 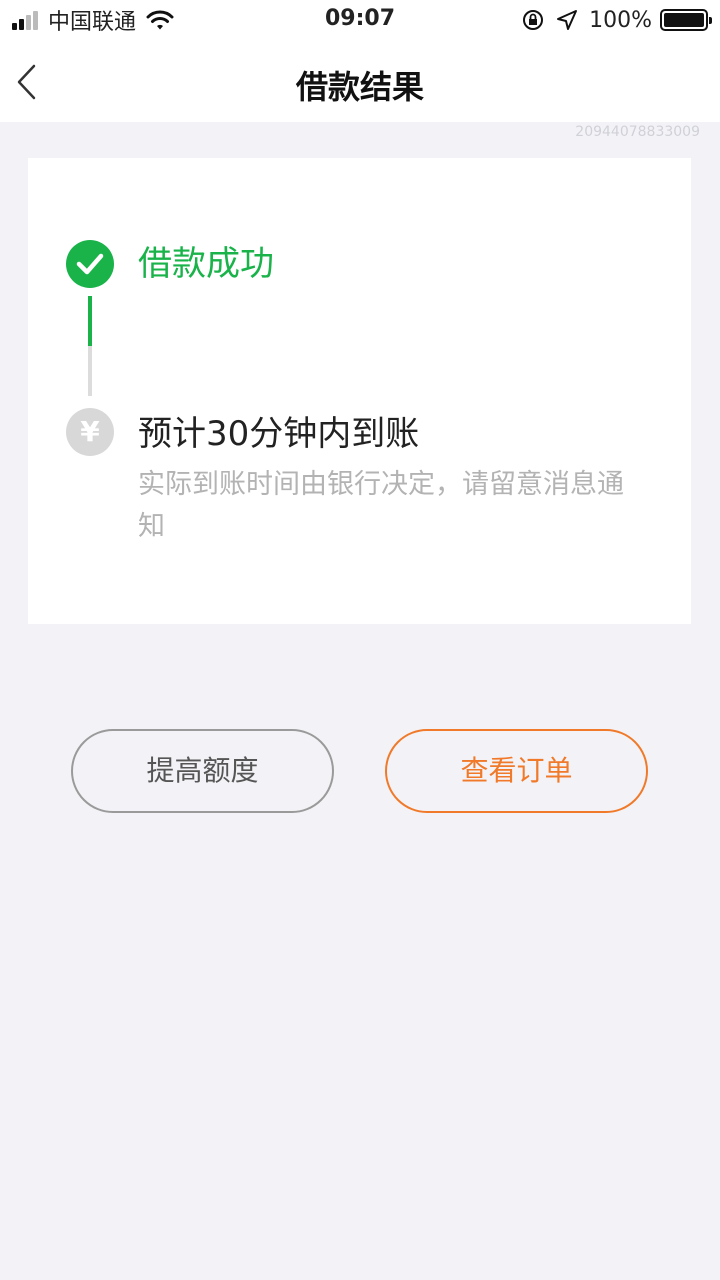 What do you see at coordinates (620, 20) in the screenshot?
I see `battery-percent: 100%` at bounding box center [620, 20].